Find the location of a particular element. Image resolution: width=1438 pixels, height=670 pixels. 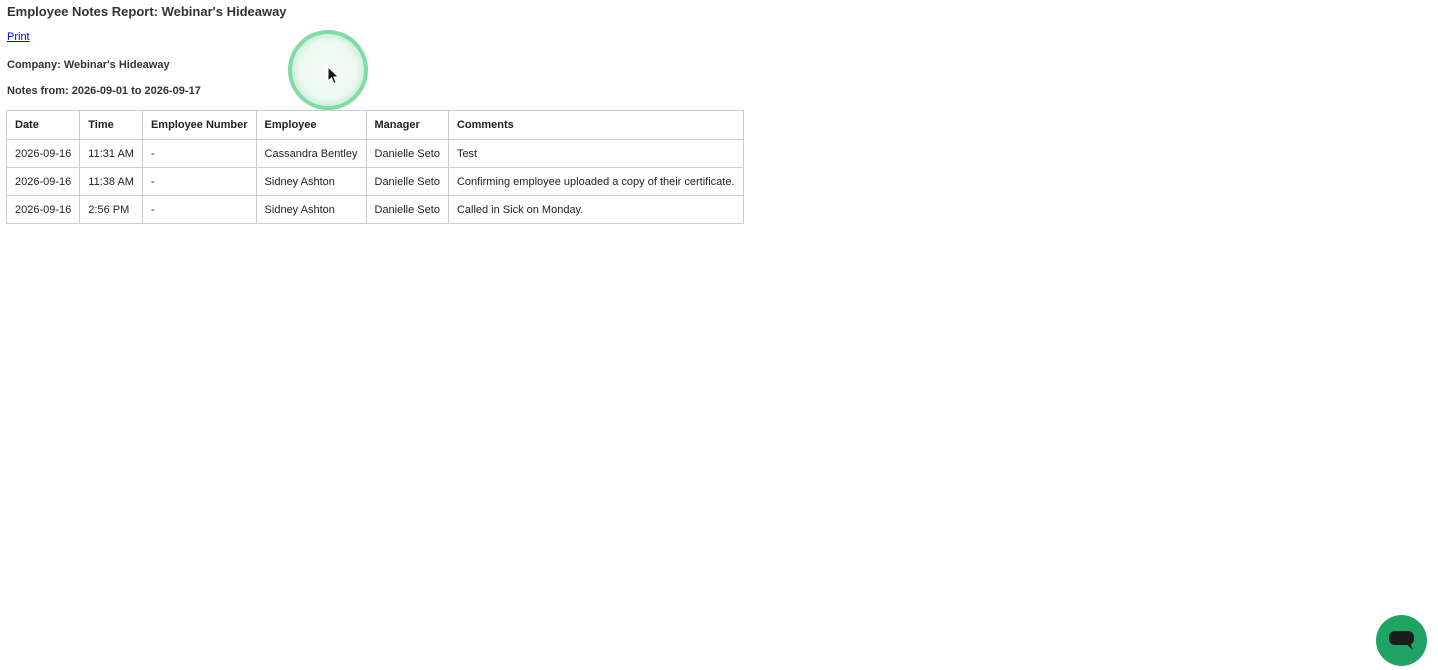

cell-employee: Cassandra Bentley is located at coordinates (311, 153).